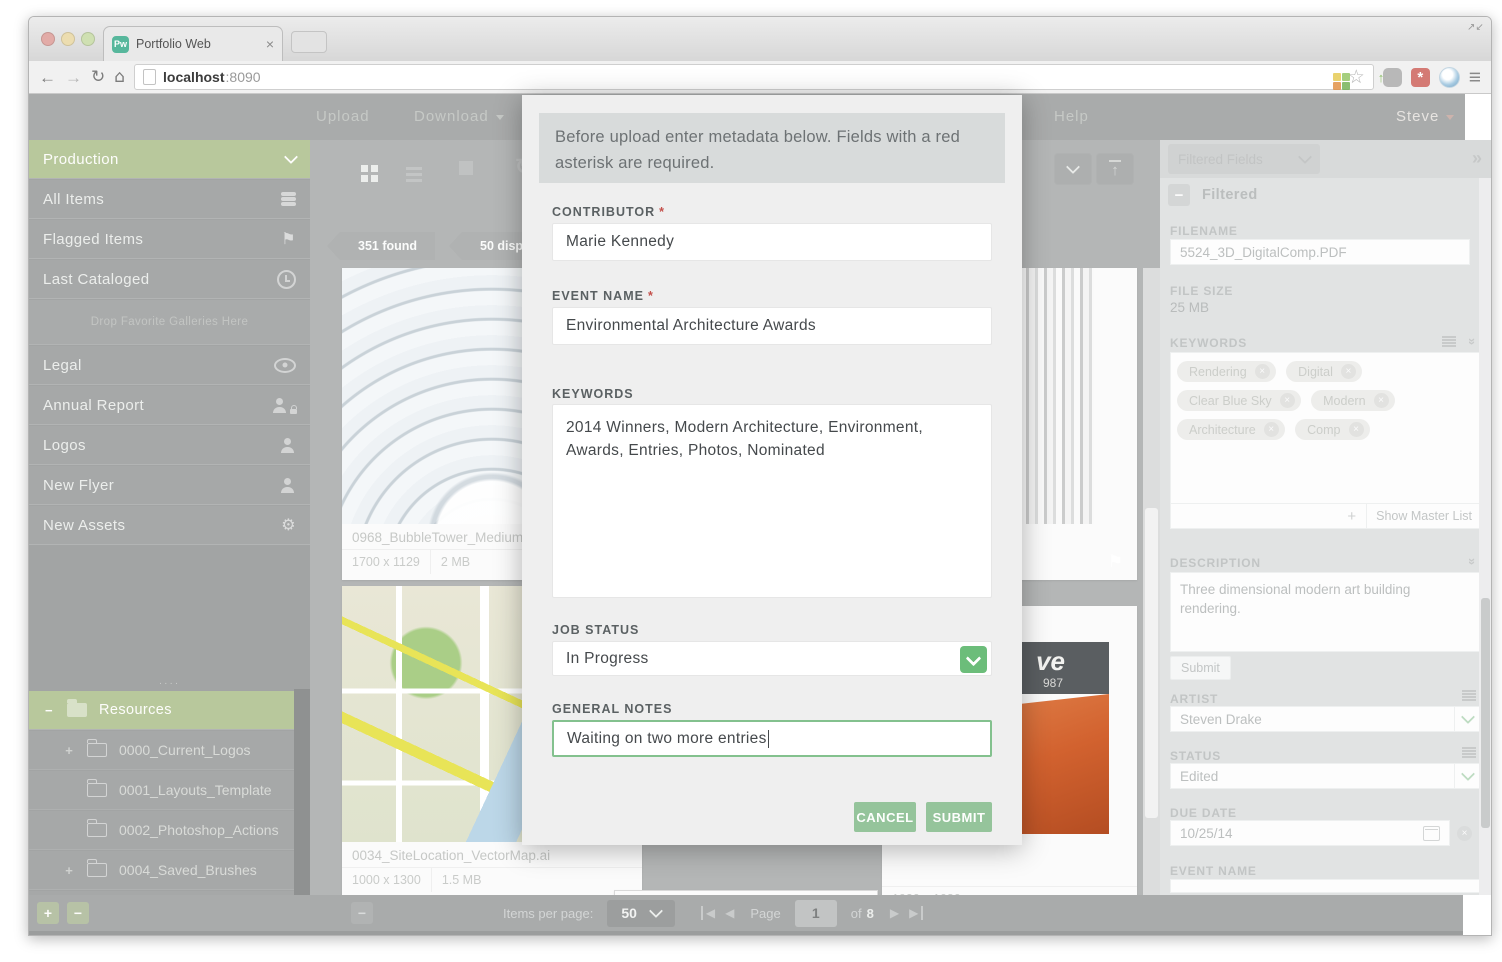 This screenshot has width=1502, height=962. I want to click on browser-menu-icon: ≡, so click(1475, 77).